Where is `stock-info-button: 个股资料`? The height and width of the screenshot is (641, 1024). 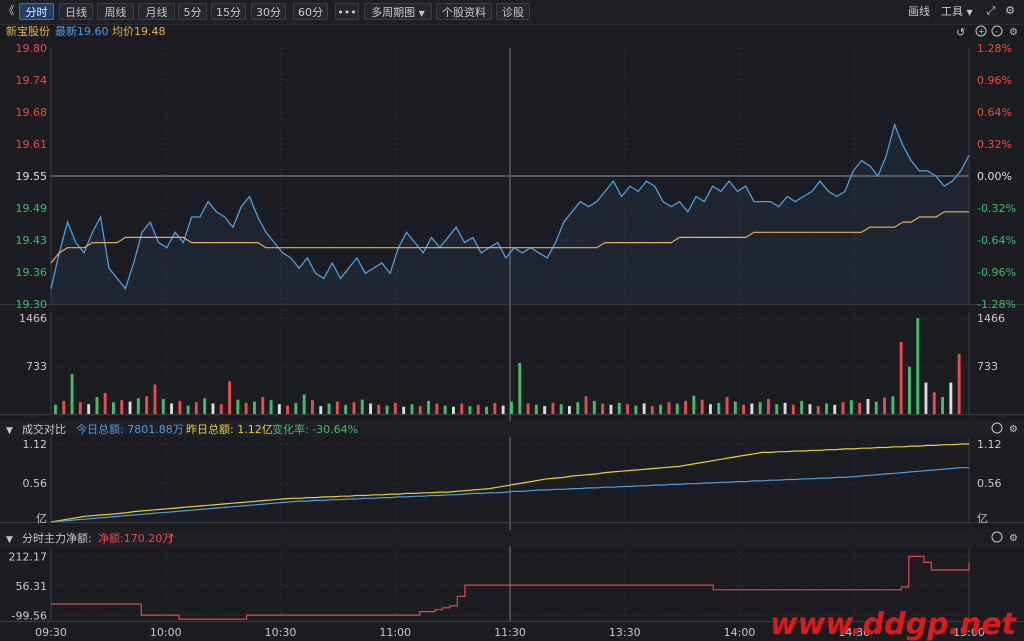 stock-info-button: 个股资料 is located at coordinates (464, 11).